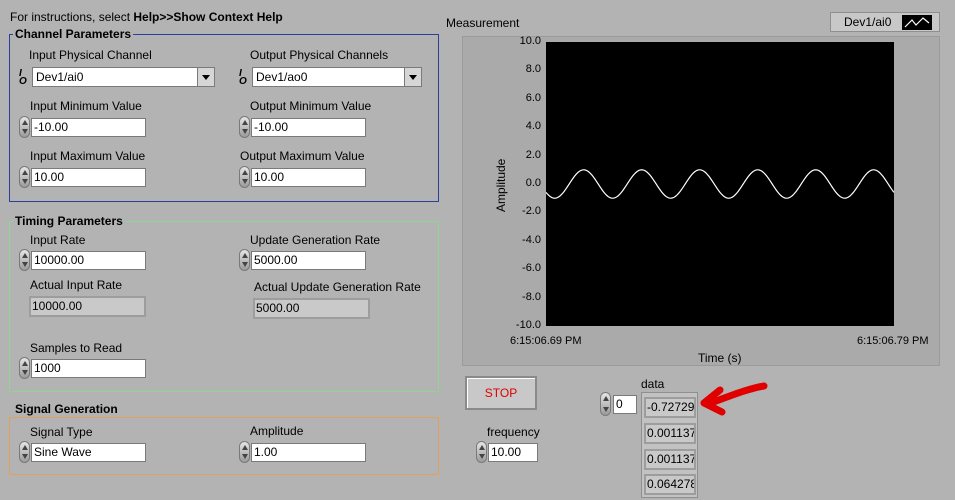 This screenshot has height=500, width=955. I want to click on legend-line-swatch-icon, so click(917, 22).